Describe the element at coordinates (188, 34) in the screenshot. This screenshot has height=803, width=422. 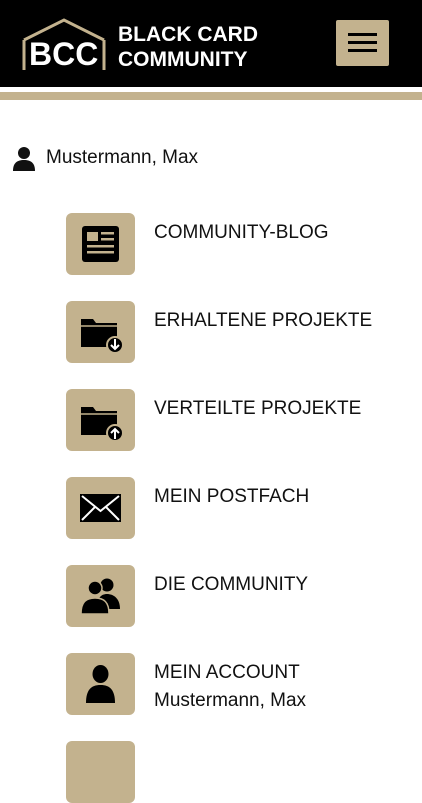
I see `brand-line-1: BLACK CARD` at that location.